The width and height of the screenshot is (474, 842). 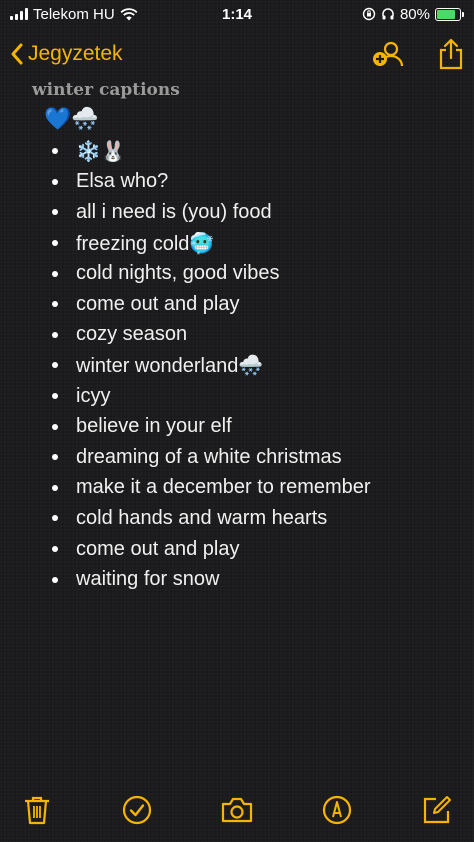 I want to click on markup-icon, so click(x=337, y=810).